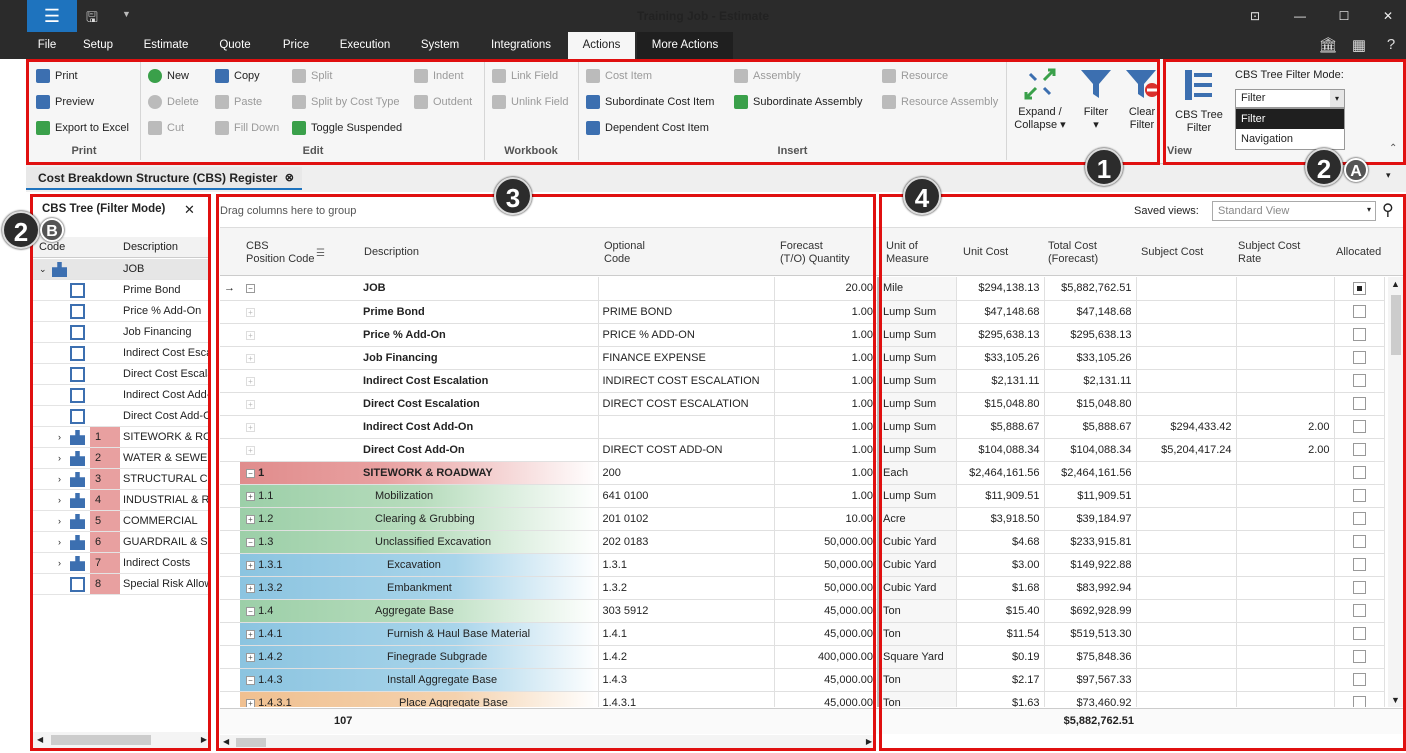  Describe the element at coordinates (647, 128) in the screenshot. I see `dependent-cost-item-button: Dependent Cost Item` at that location.